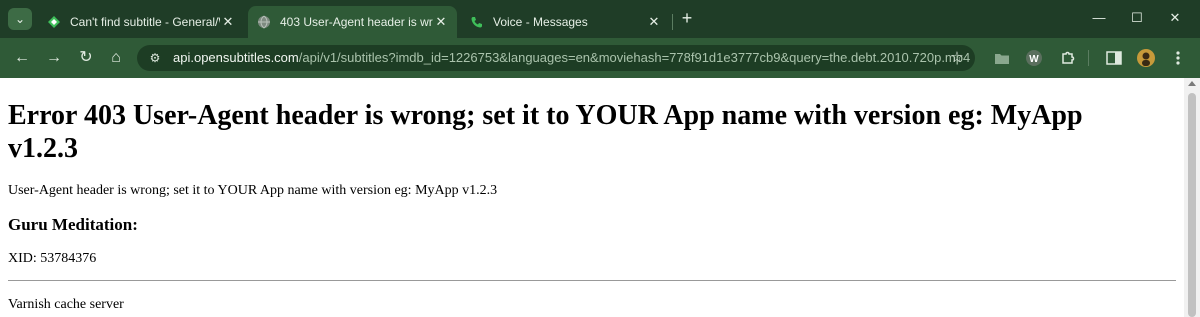 Image resolution: width=1200 pixels, height=317 pixels. Describe the element at coordinates (116, 58) in the screenshot. I see `home-icon: ⌂` at that location.